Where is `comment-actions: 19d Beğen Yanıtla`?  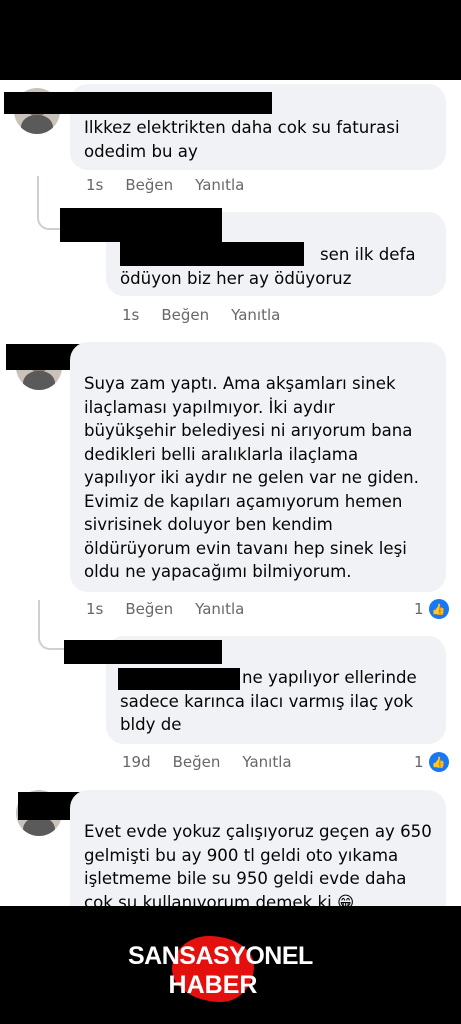
comment-actions: 19d Beğen Yanıtla is located at coordinates (207, 762).